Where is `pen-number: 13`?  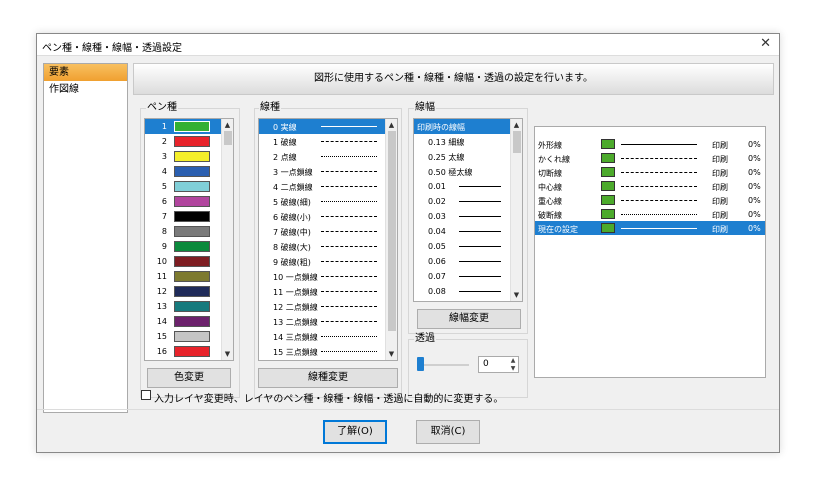 pen-number: 13 is located at coordinates (161, 306).